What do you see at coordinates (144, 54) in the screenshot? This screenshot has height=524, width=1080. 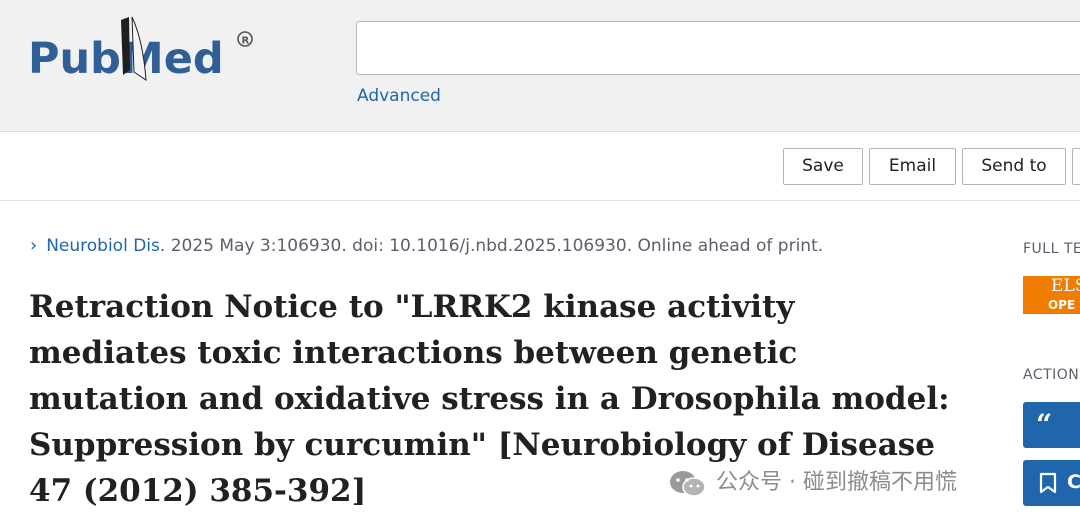 I see `pubmed-logo: PubMed R` at bounding box center [144, 54].